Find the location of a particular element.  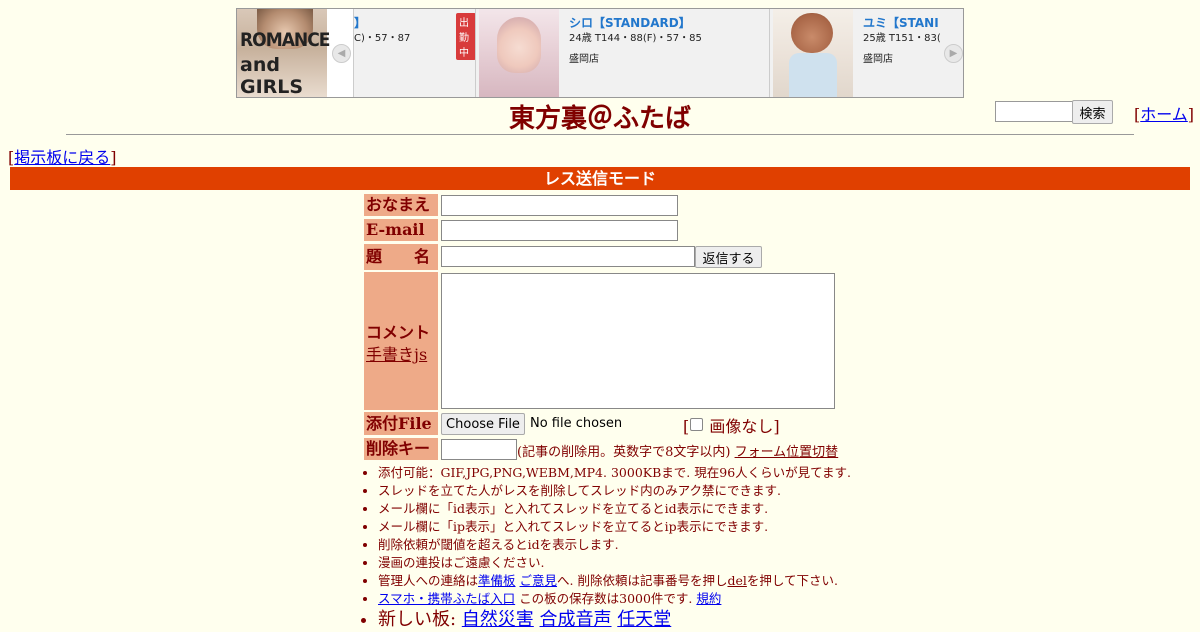

carousel-next-icon: ▶ is located at coordinates (953, 53).